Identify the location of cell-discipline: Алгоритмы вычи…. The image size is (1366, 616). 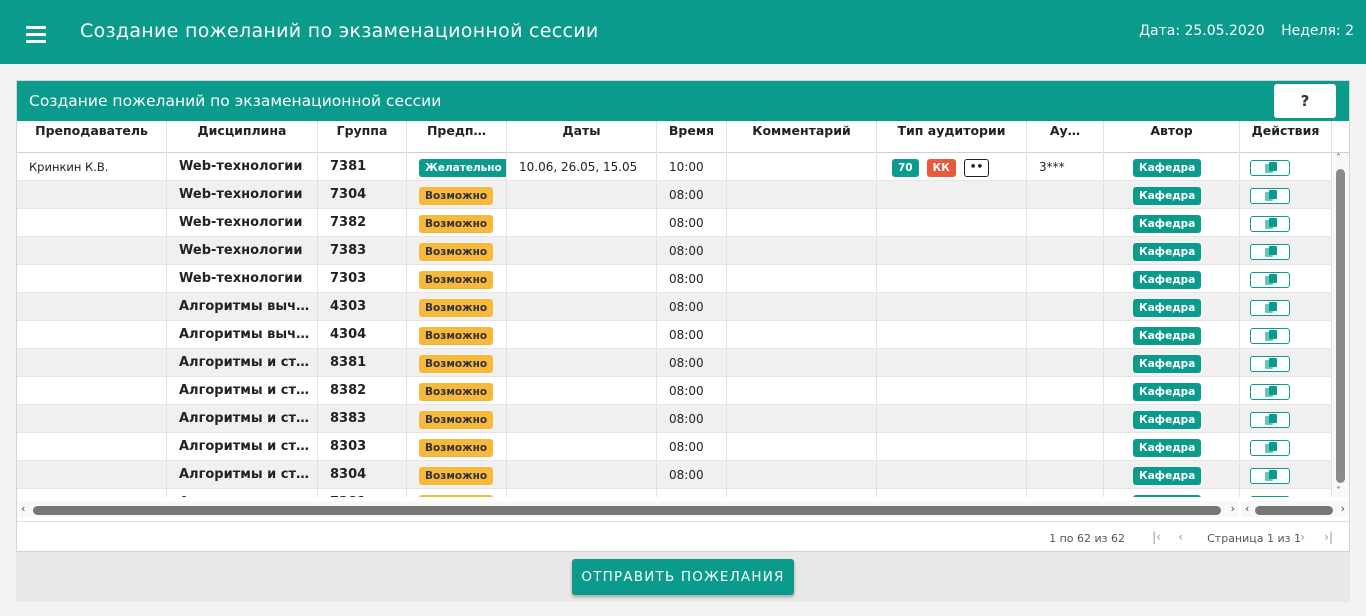
(242, 307).